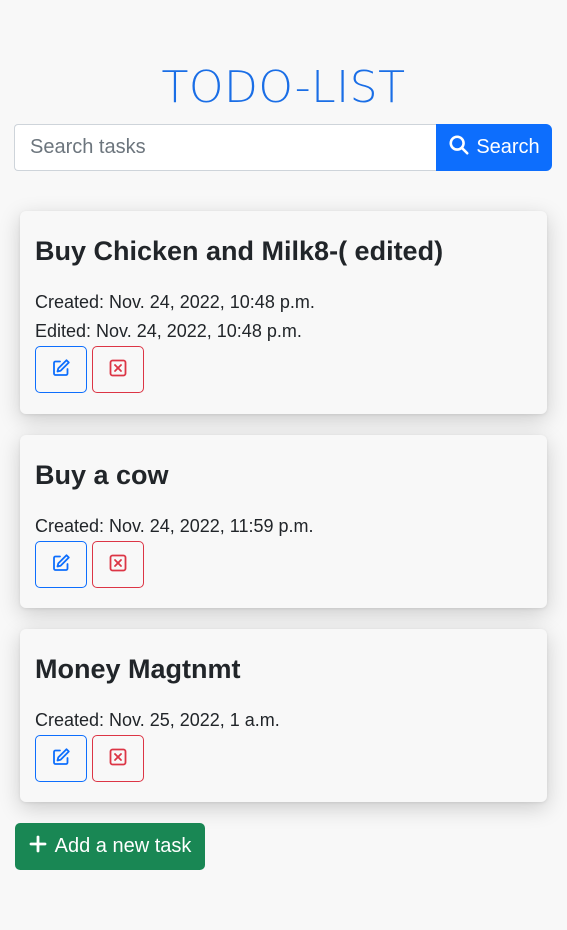 Image resolution: width=567 pixels, height=930 pixels. Describe the element at coordinates (283, 87) in the screenshot. I see `page-title: TODO-LIST` at that location.